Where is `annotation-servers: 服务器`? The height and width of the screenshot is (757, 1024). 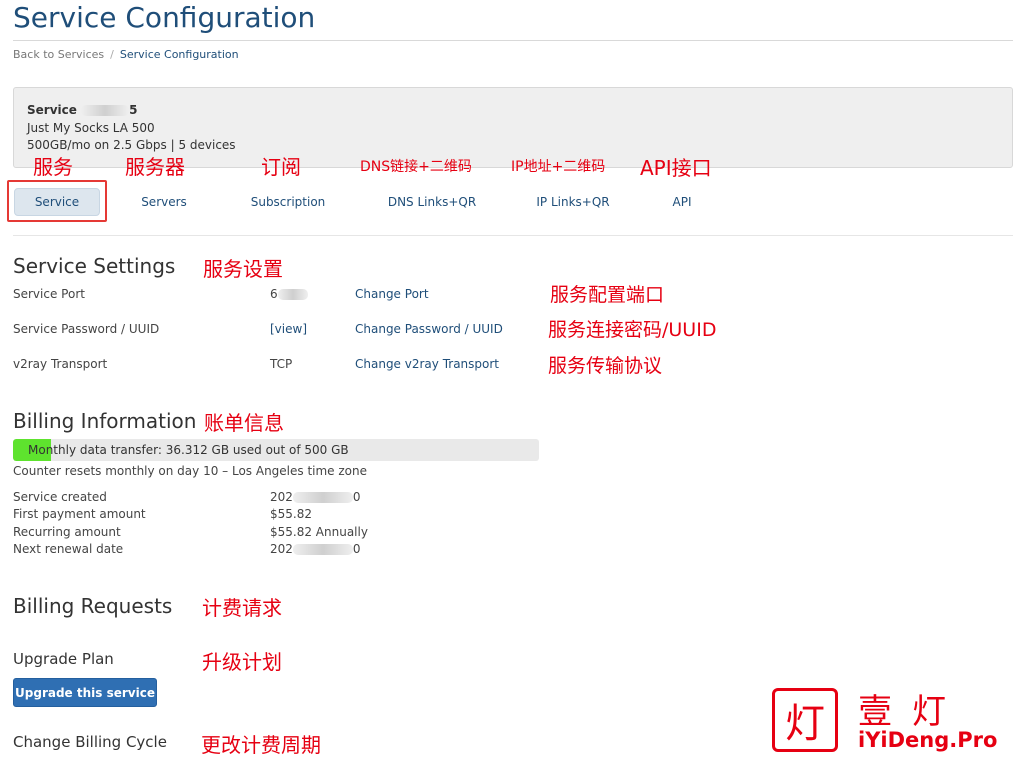
annotation-servers: 服务器 is located at coordinates (155, 167).